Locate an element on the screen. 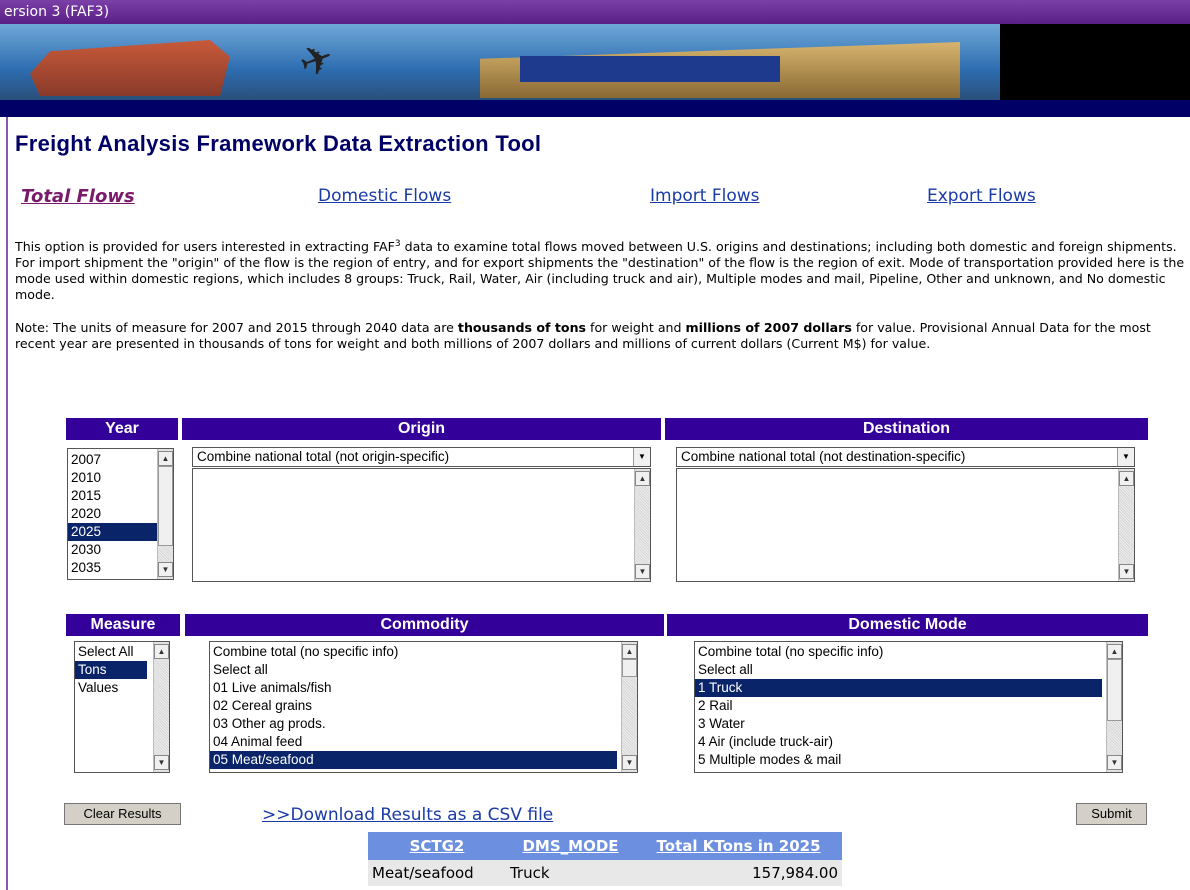 The width and height of the screenshot is (1190, 890). origin-scrollbar: ▲ ▼ is located at coordinates (642, 525).